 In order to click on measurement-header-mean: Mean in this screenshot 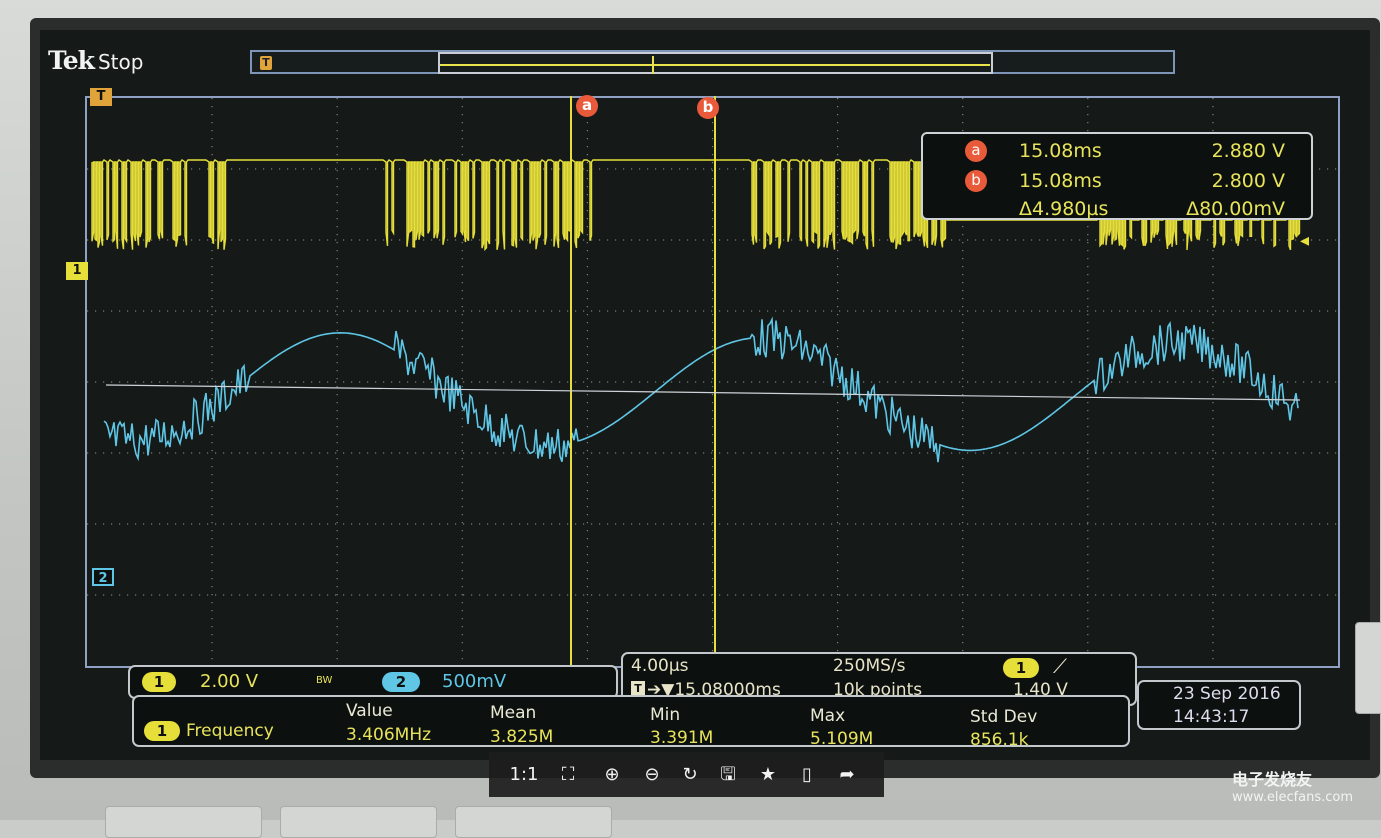, I will do `click(513, 713)`.